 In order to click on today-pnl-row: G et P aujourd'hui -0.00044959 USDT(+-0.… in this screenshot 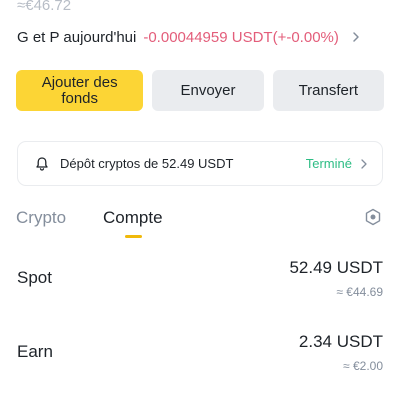, I will do `click(200, 37)`.